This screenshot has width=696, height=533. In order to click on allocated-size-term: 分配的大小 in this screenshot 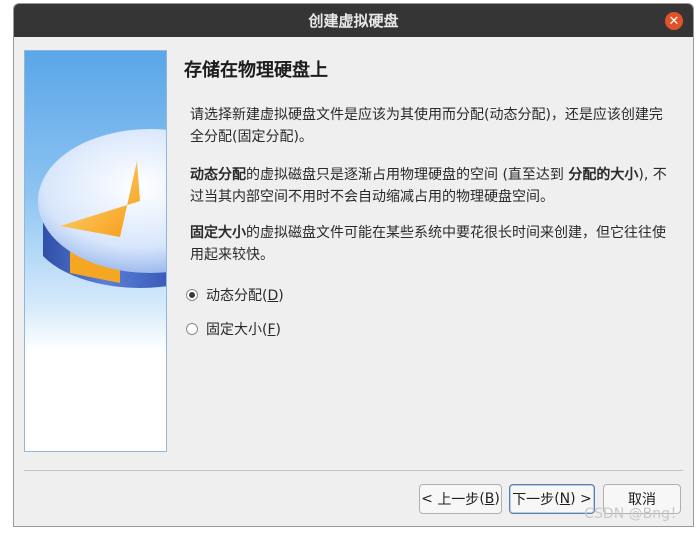, I will do `click(603, 175)`.